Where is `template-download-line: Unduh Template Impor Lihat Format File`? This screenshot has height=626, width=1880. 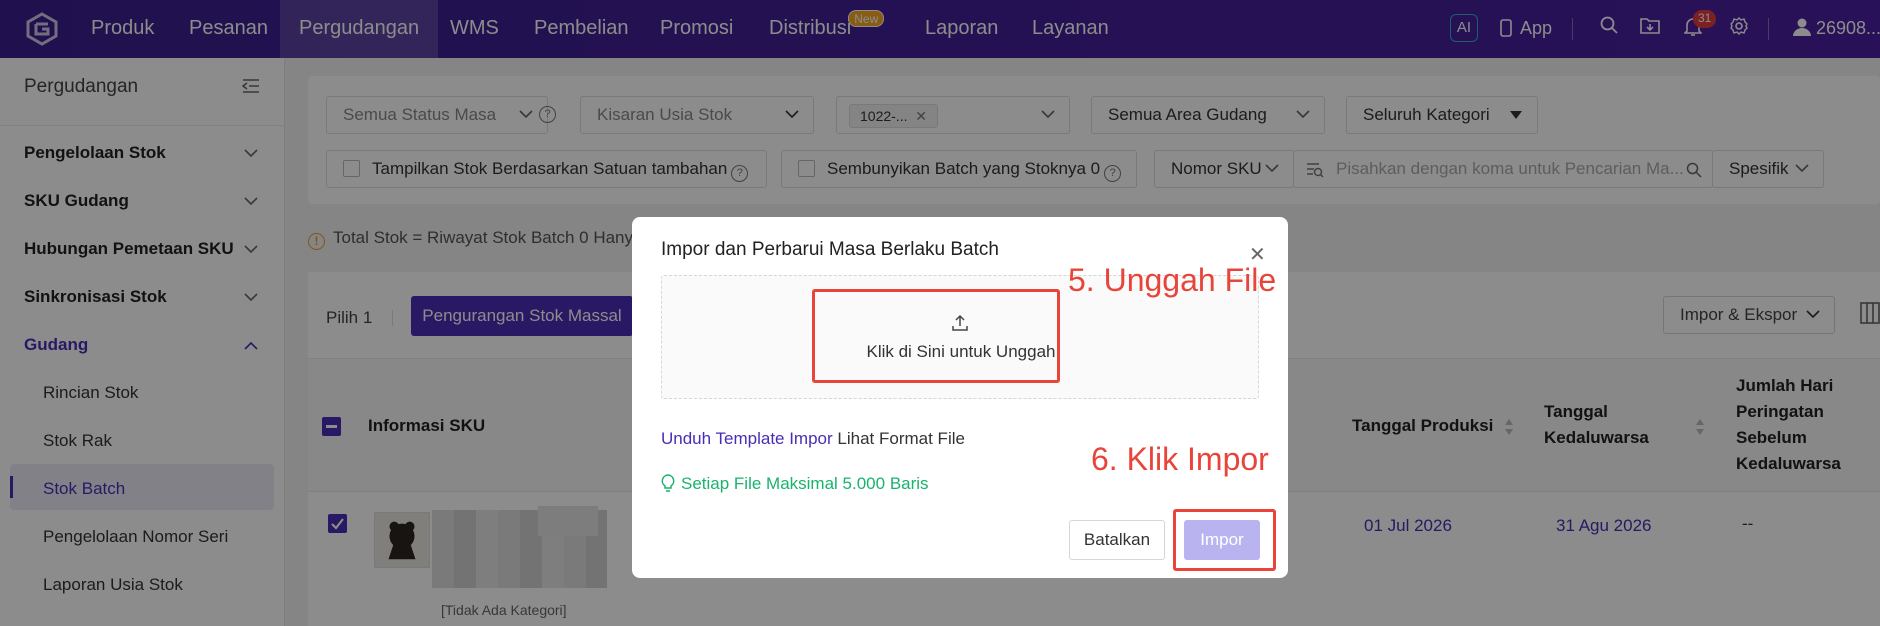 template-download-line: Unduh Template Impor Lihat Format File is located at coordinates (813, 439).